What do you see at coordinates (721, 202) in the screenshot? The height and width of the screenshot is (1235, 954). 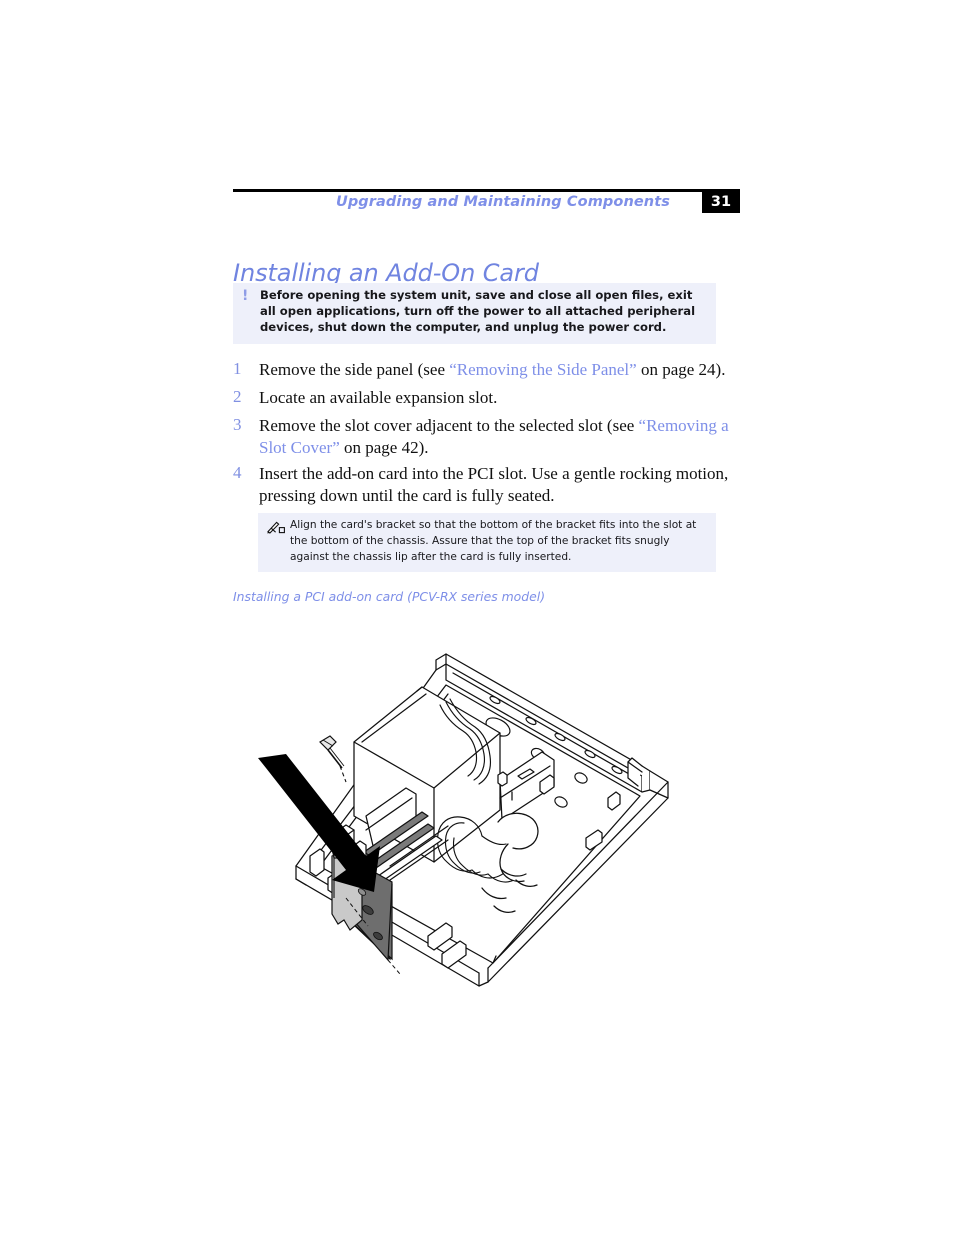 I see `page-number-badge: 31` at bounding box center [721, 202].